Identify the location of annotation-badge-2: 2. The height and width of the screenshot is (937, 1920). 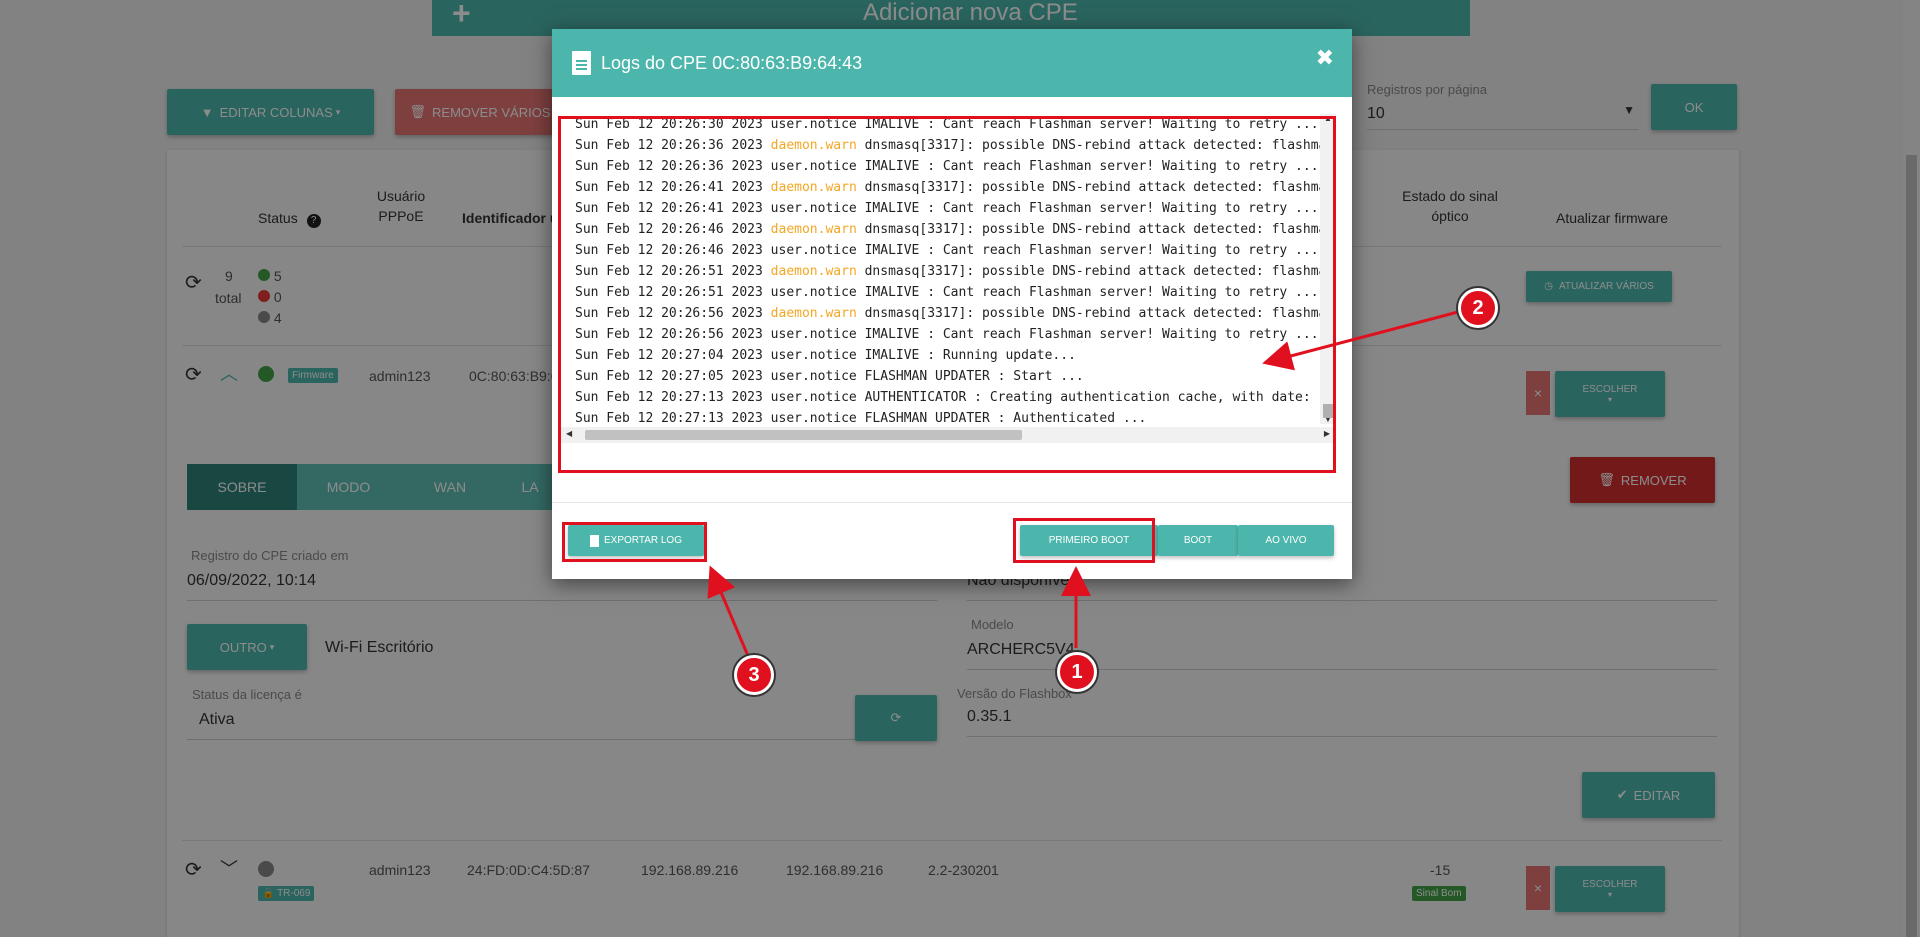
(1478, 308).